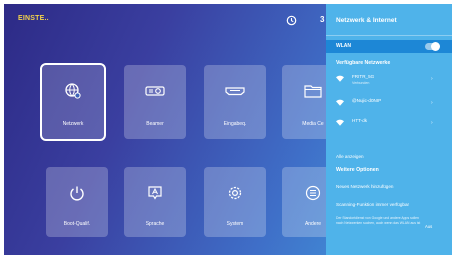  What do you see at coordinates (360, 120) in the screenshot?
I see `network-name: HTT-dk` at bounding box center [360, 120].